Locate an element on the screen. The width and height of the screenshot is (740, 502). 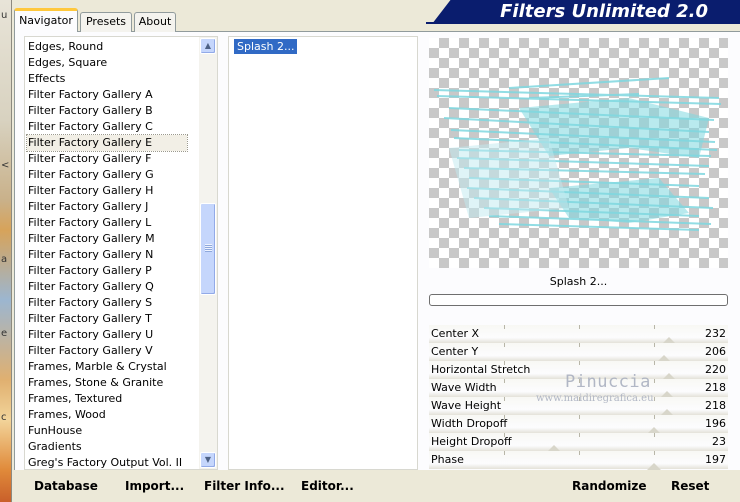
database-button: Database is located at coordinates (66, 486).